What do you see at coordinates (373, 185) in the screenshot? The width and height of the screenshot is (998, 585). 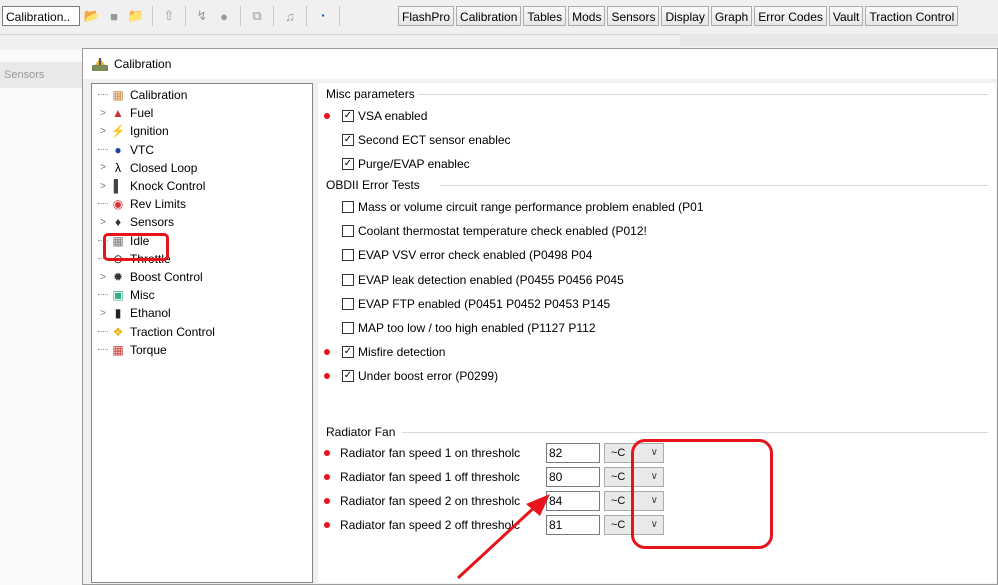 I see `obd-error-tests-group-title: OBDII Error Tests` at bounding box center [373, 185].